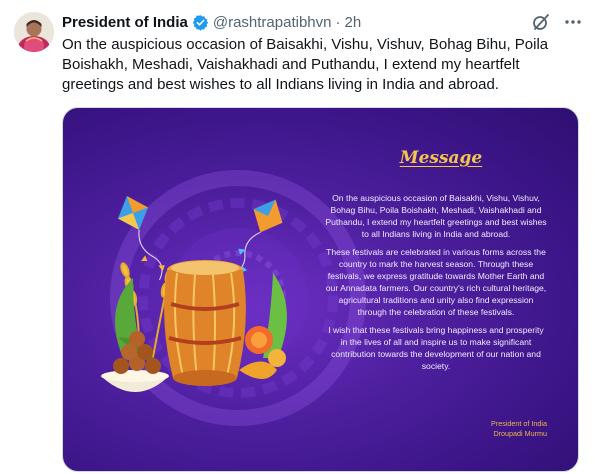 This screenshot has width=595, height=474. Describe the element at coordinates (211, 22) in the screenshot. I see `tweet-header: President of India @rashtrapatibhvn · 2h` at that location.